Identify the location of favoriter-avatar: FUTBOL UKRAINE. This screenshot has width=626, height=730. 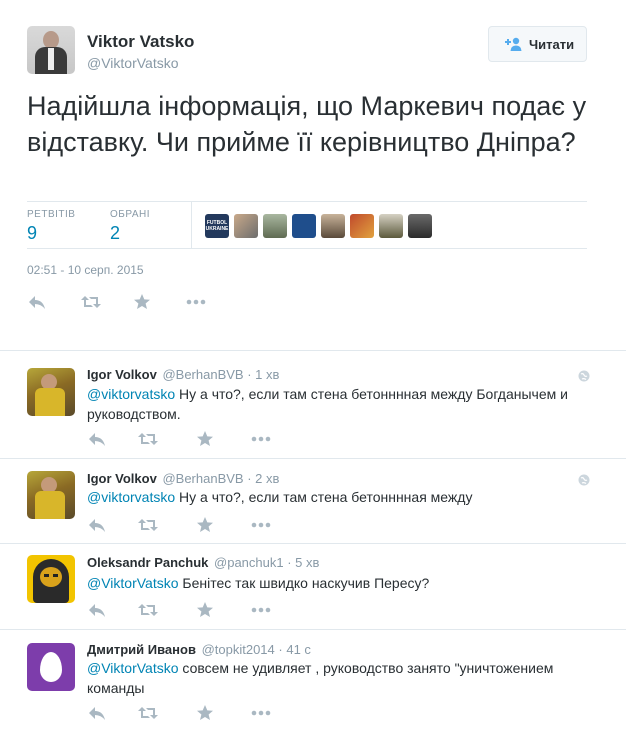
(217, 226).